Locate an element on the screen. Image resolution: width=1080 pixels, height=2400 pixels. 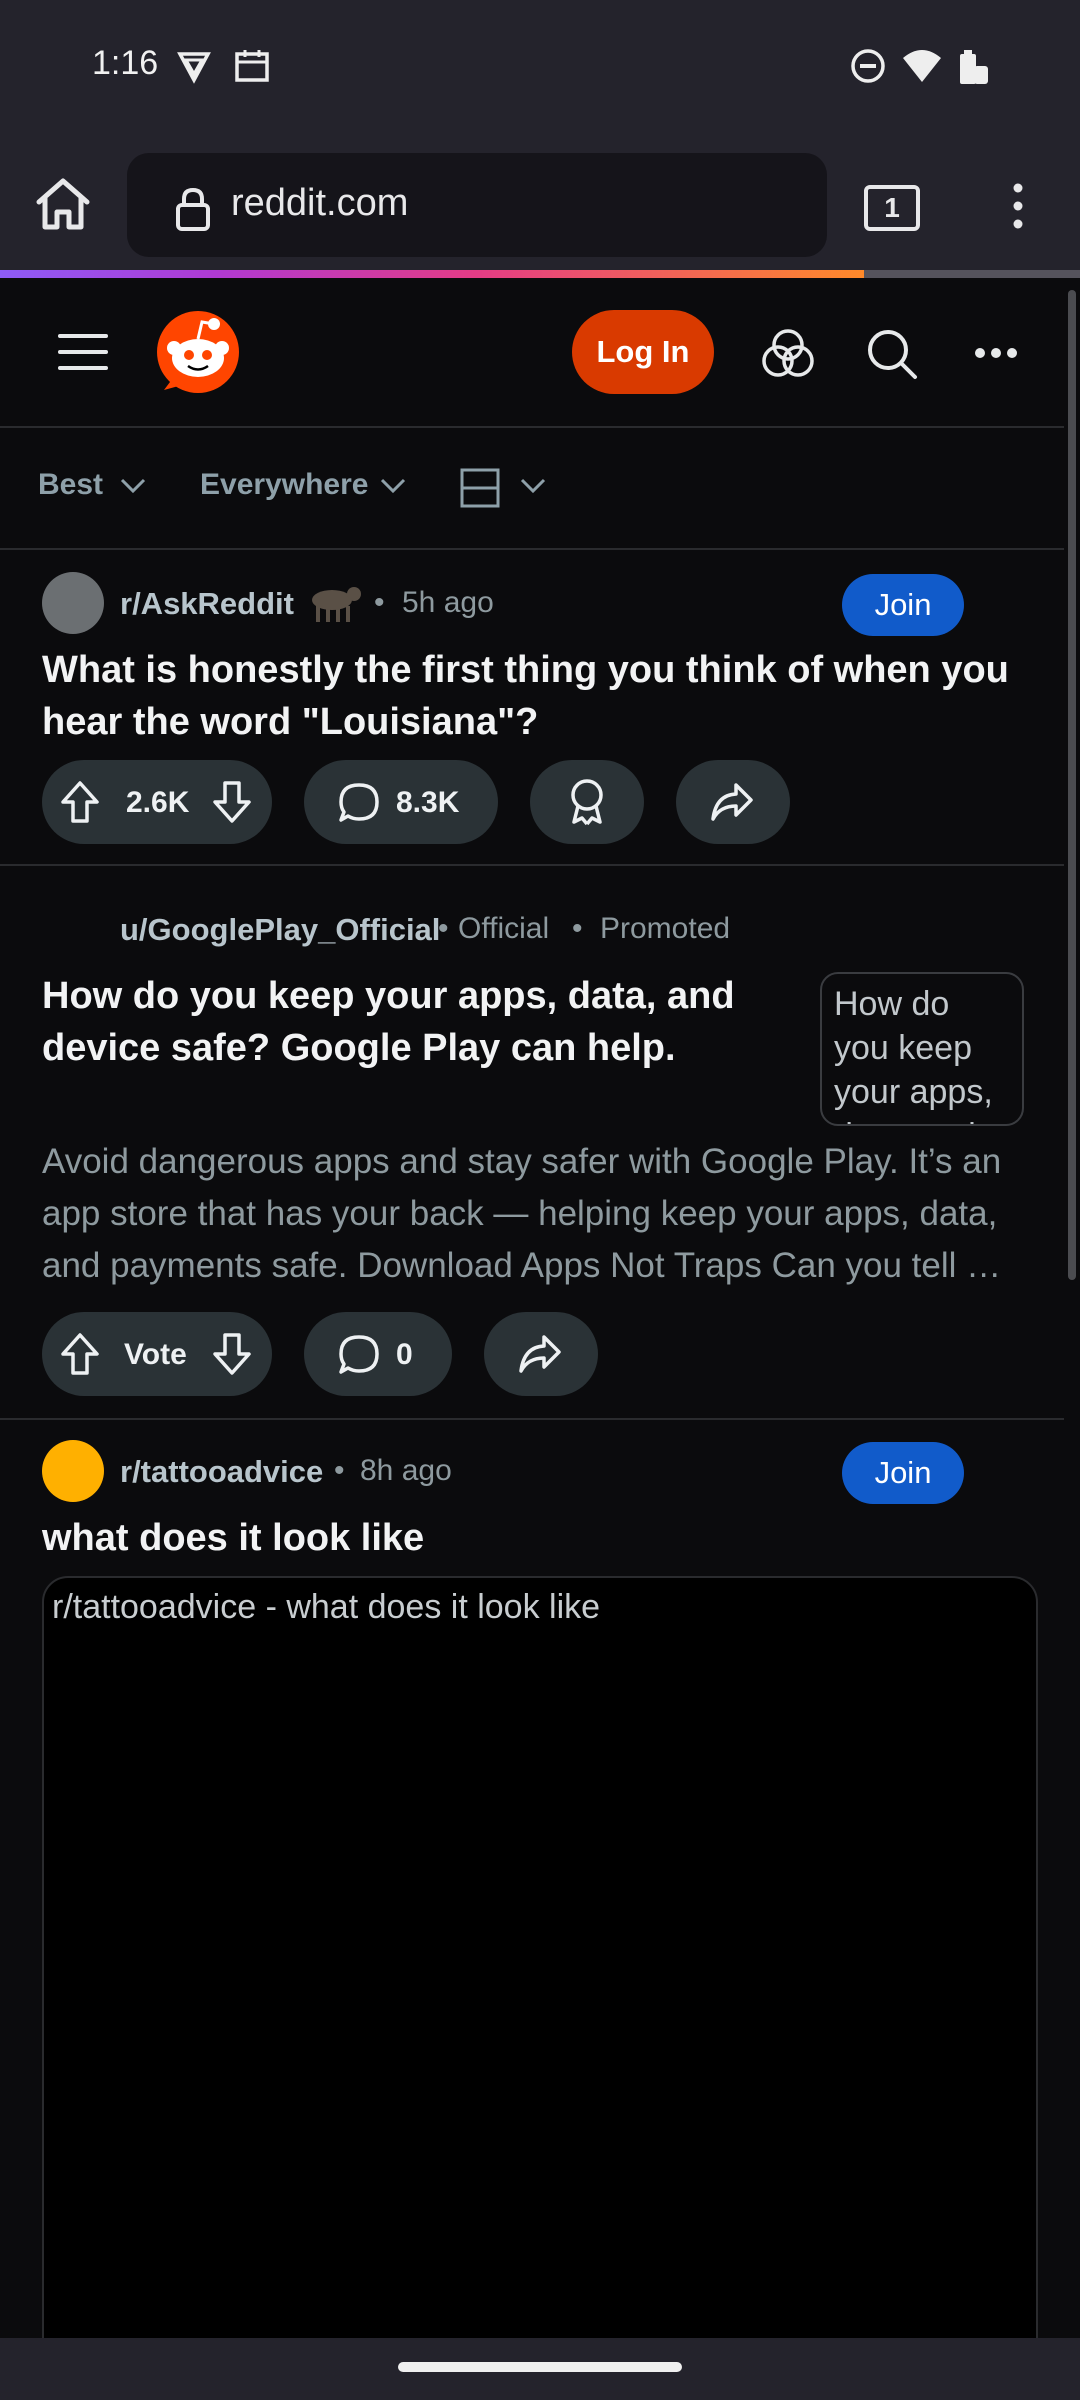
official-label: Official is located at coordinates (504, 928).